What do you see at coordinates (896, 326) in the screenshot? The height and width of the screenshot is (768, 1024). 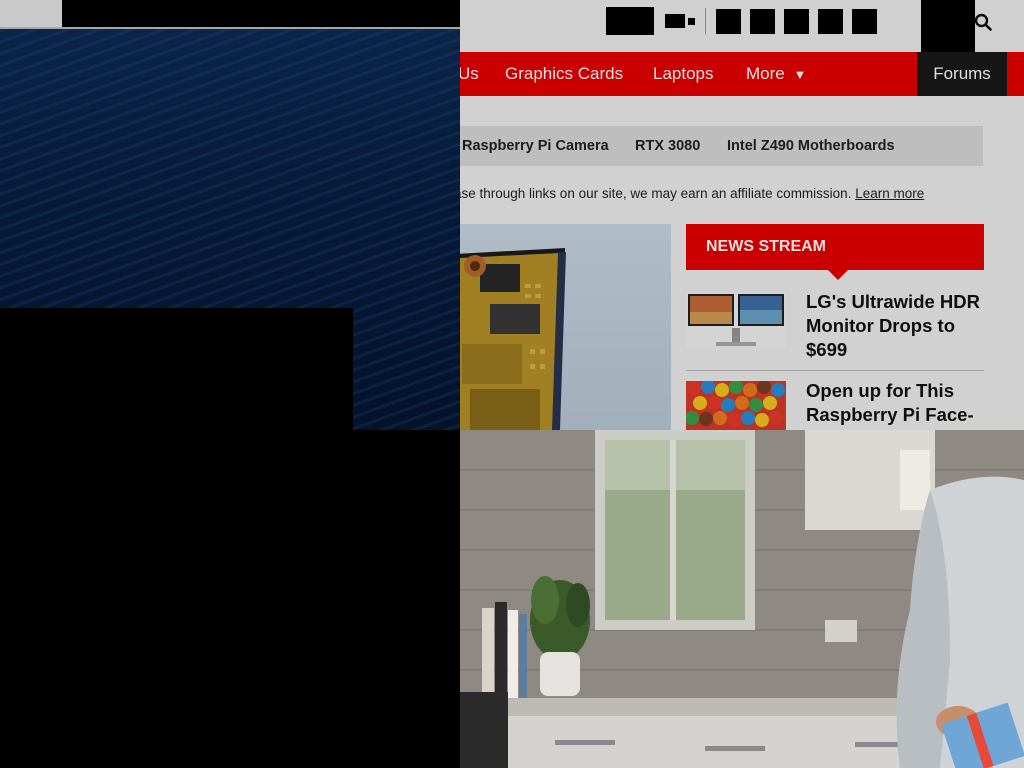 I see `news-item-title: LG's Ultrawide HDR Monitor Drops to $699` at bounding box center [896, 326].